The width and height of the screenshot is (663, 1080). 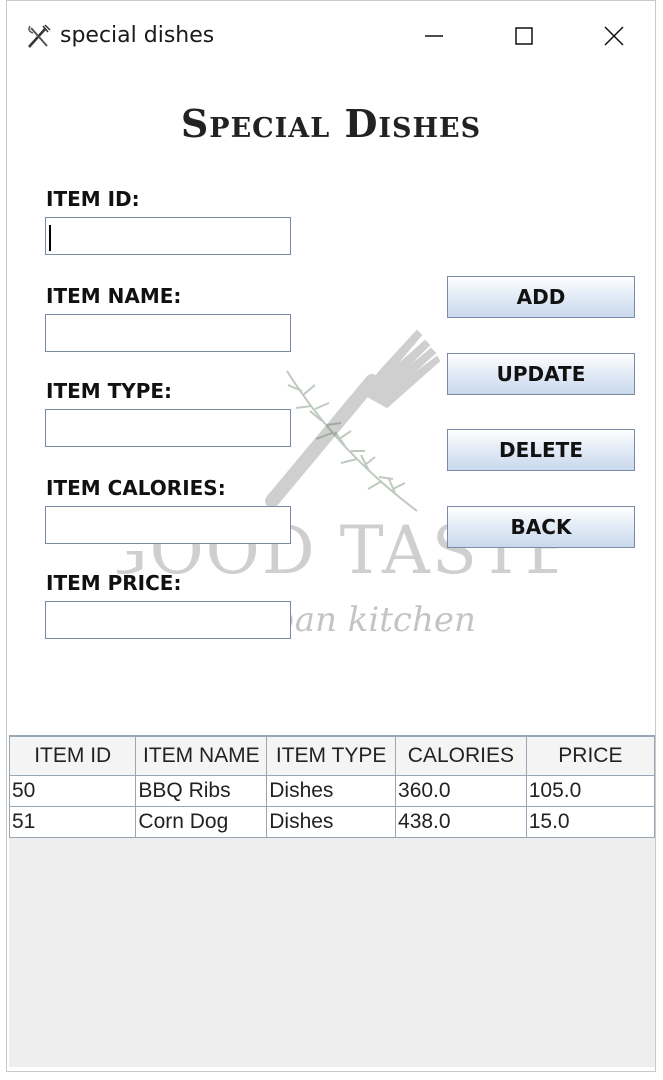 I want to click on cell-item-name: BBQ Ribs, so click(x=201, y=791).